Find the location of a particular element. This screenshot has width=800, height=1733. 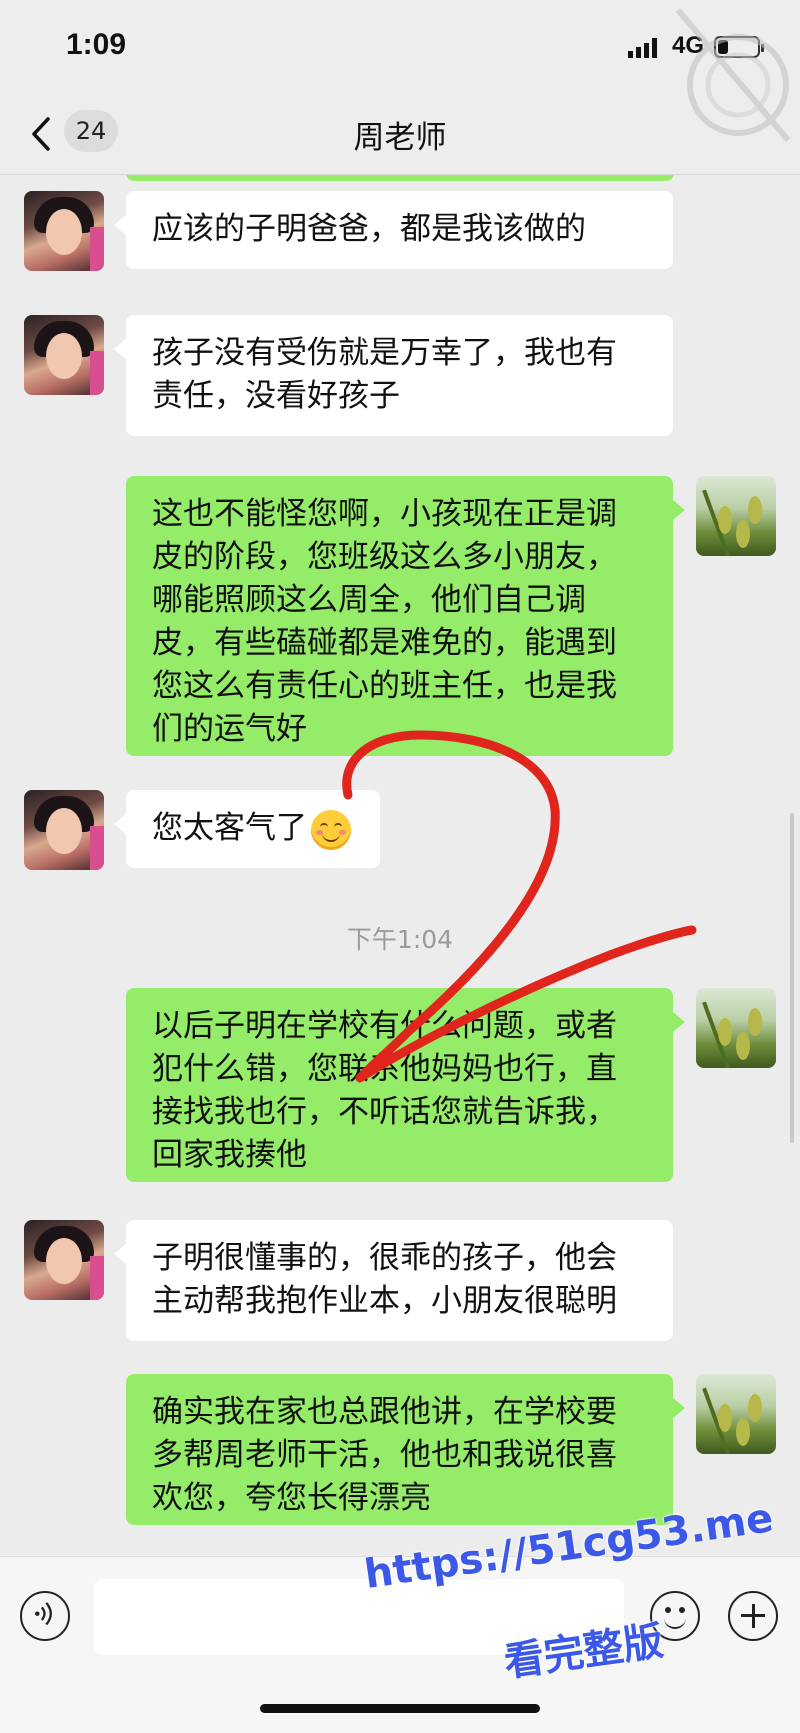

voice-input-button is located at coordinates (45, 1616).